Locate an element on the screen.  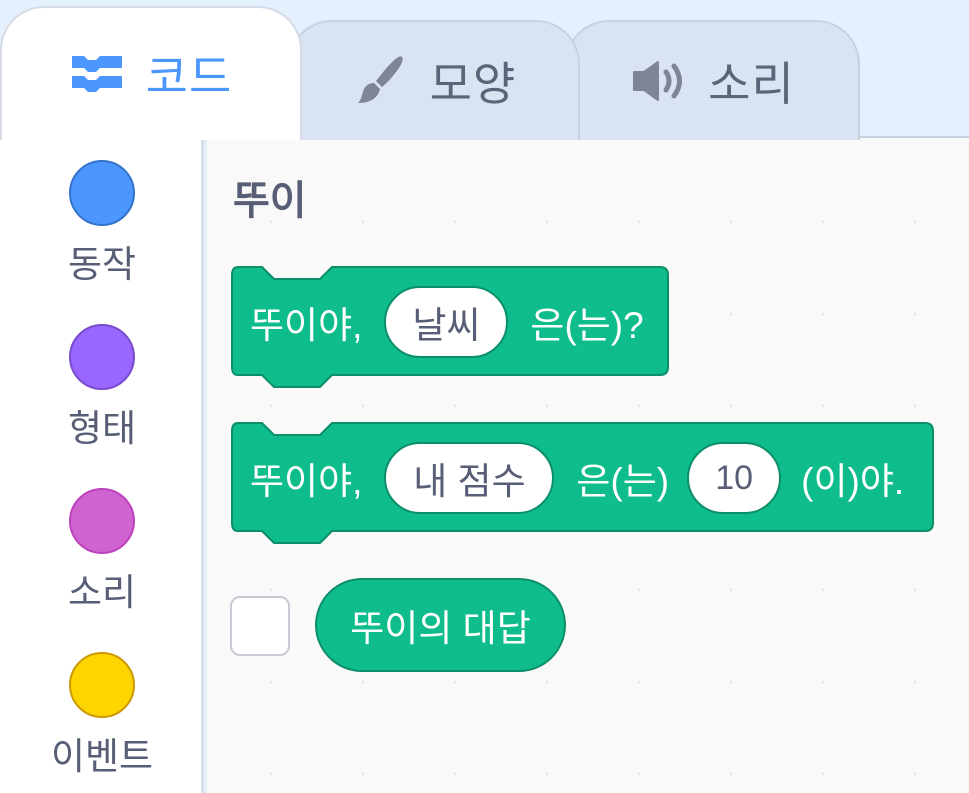
tab-sounds-label: 소리 is located at coordinates (751, 84).